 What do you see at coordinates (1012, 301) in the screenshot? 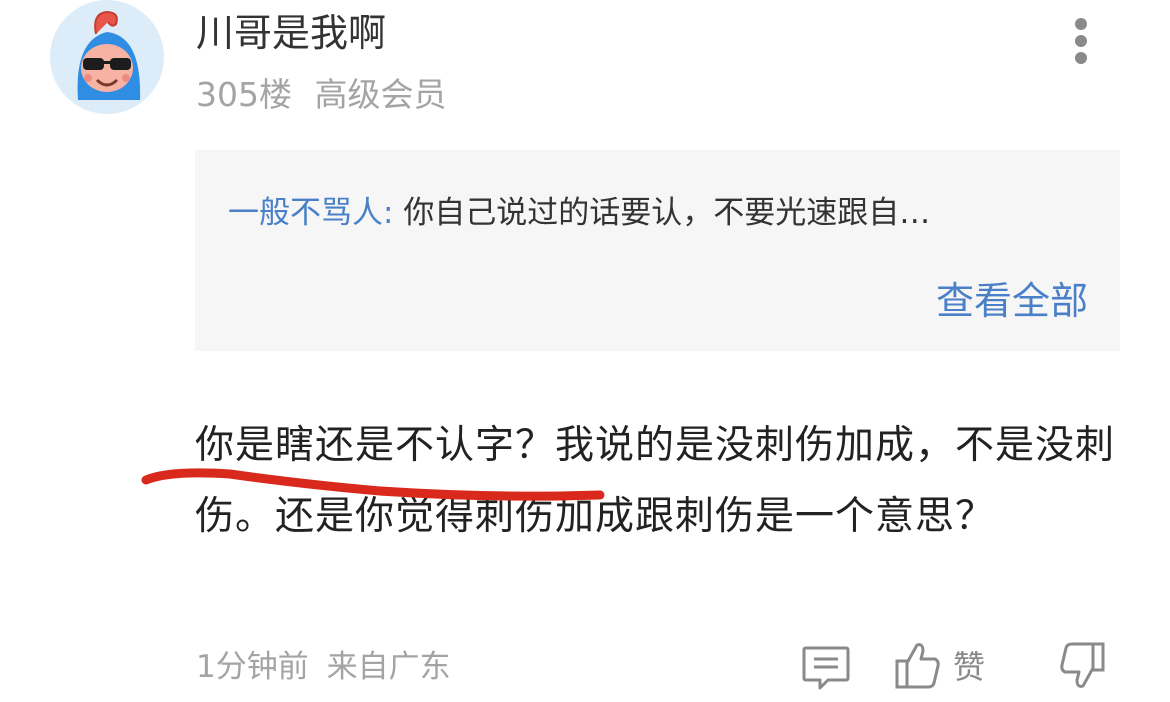
I see `view-all-link: 查看全部` at bounding box center [1012, 301].